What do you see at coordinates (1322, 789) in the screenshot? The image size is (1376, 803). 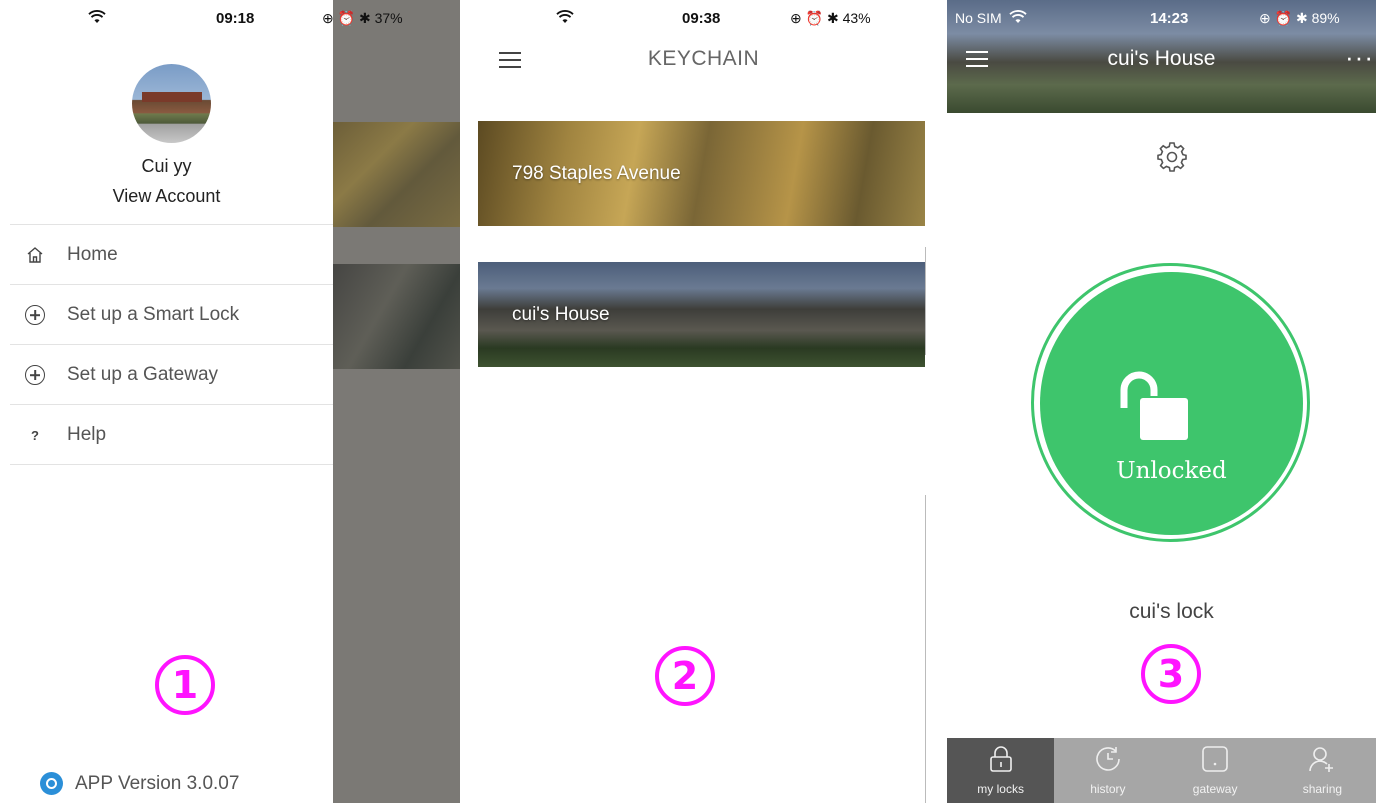 I see `tab-label: sharing` at bounding box center [1322, 789].